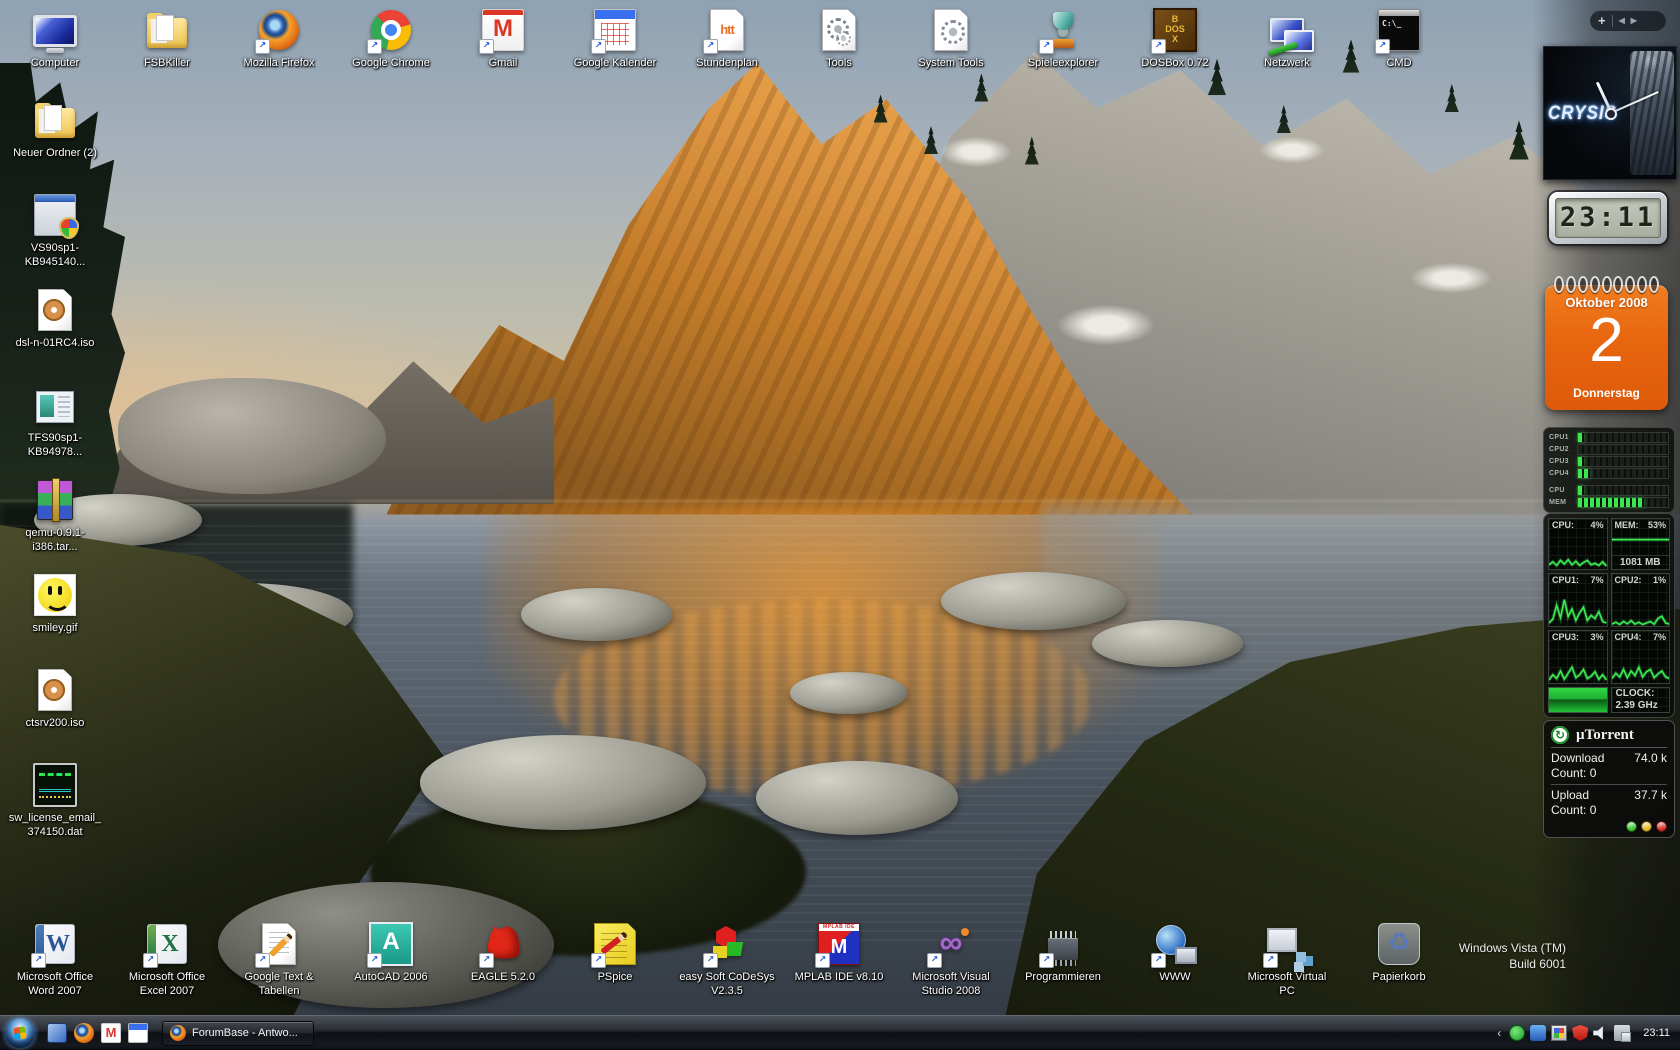 The height and width of the screenshot is (1050, 1680). Describe the element at coordinates (20, 1033) in the screenshot. I see `start-button` at that location.